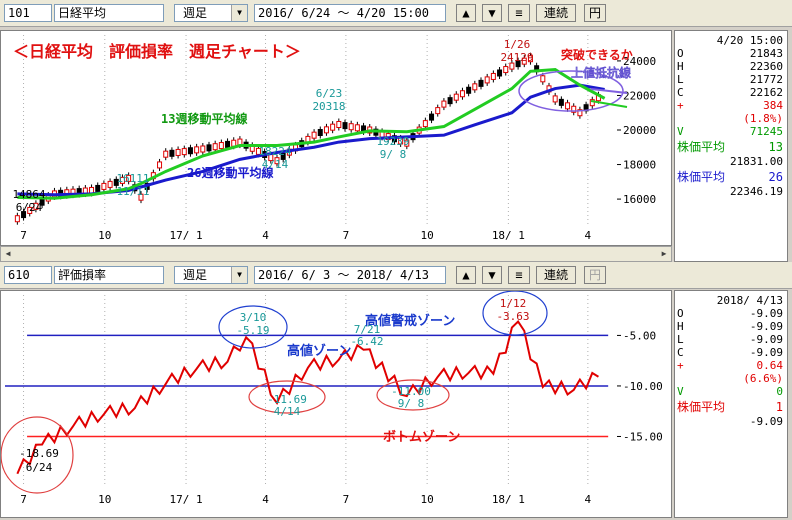 Image resolution: width=792 pixels, height=520 pixels. I want to click on change-value: 0.64, so click(770, 365).